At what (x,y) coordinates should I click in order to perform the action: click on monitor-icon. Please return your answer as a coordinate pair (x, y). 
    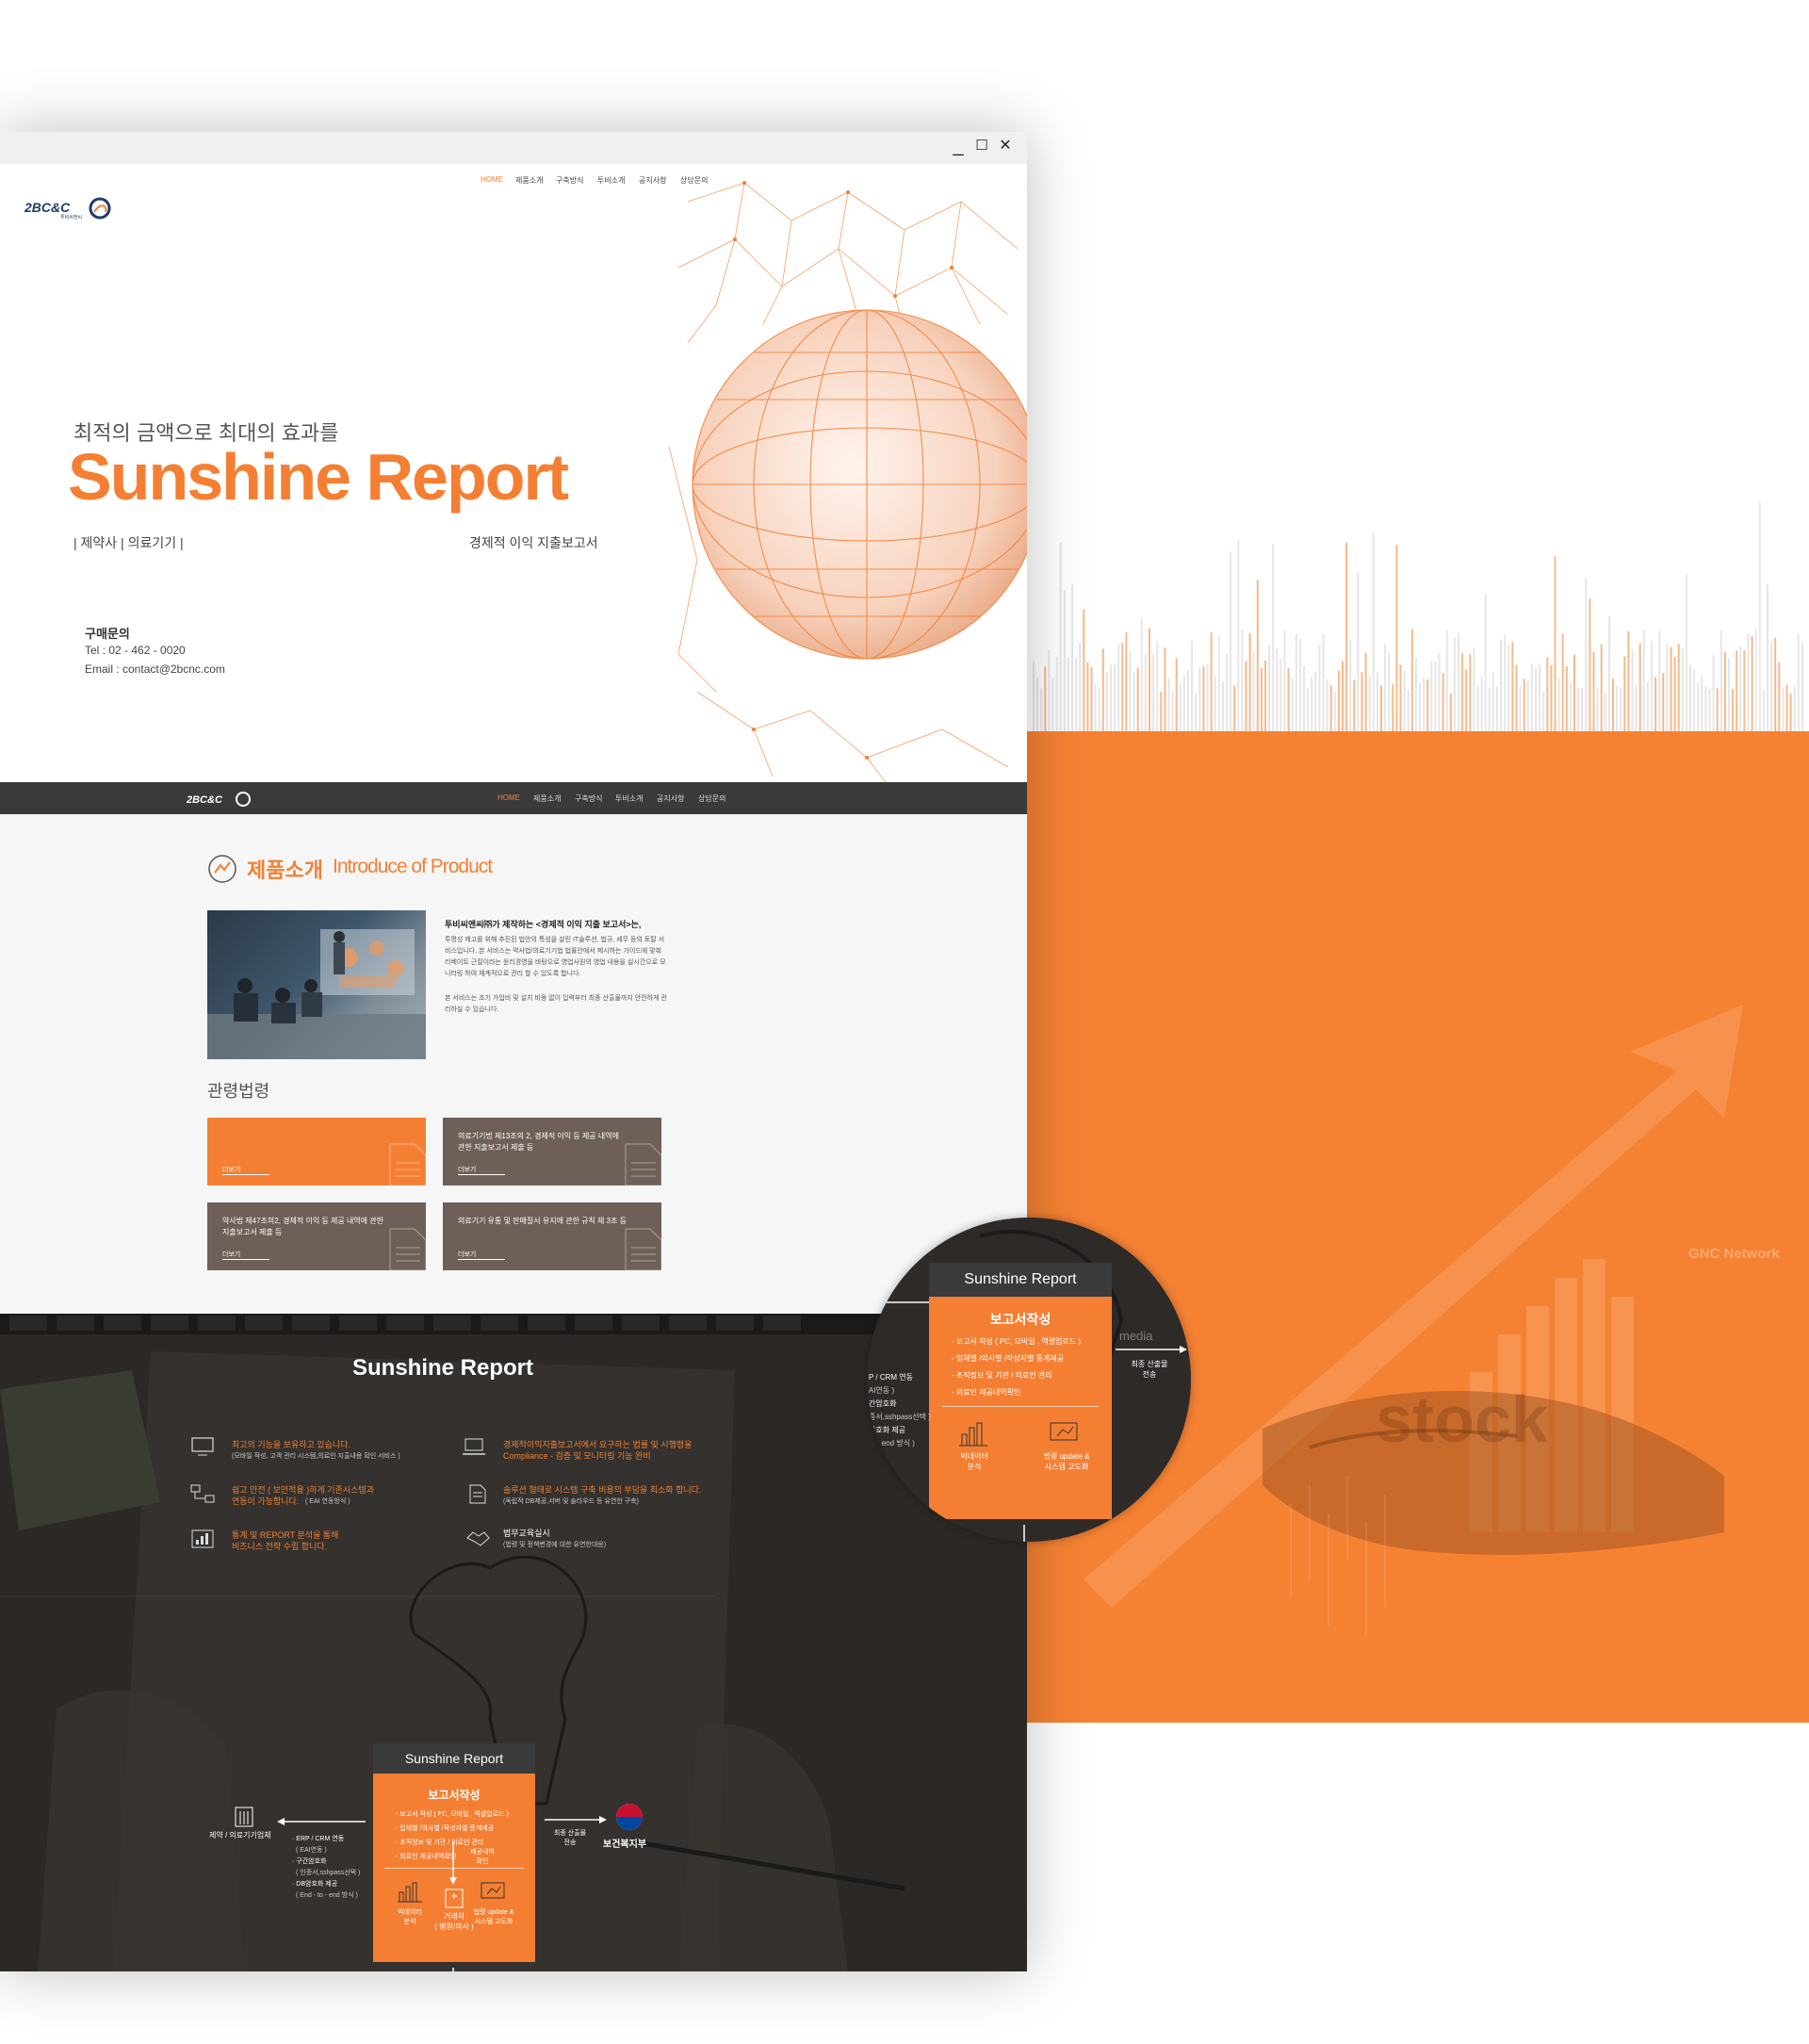
    Looking at the image, I should click on (202, 1446).